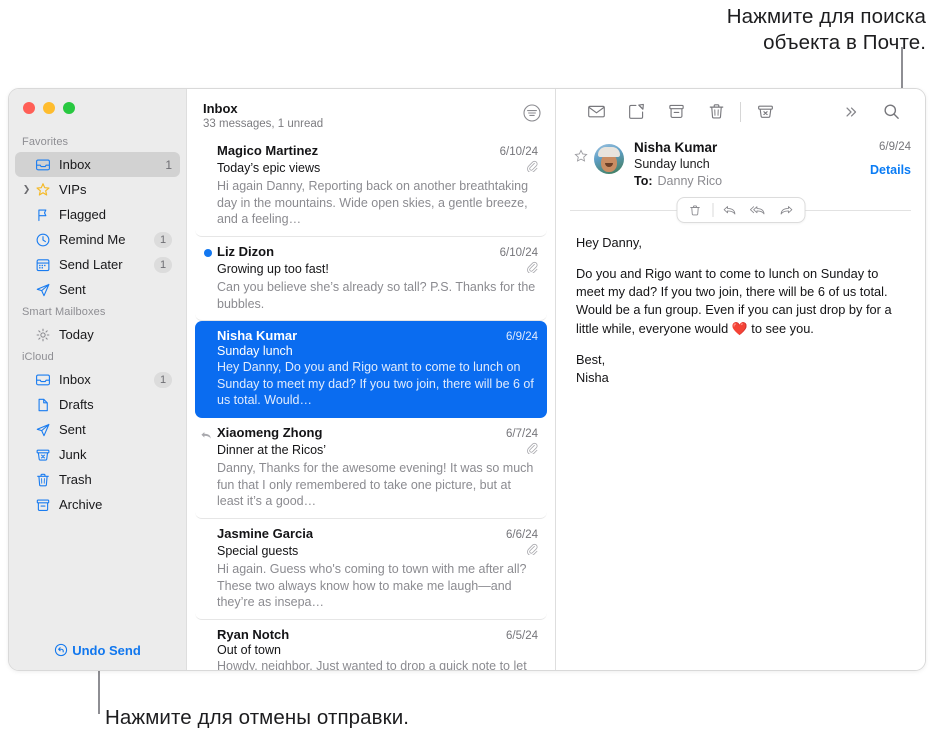  Describe the element at coordinates (672, 164) in the screenshot. I see `message-subject: Sunday lunch` at that location.